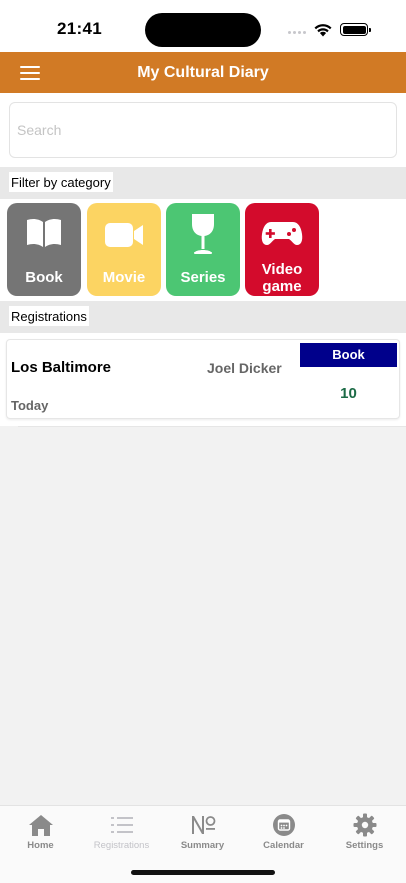 Image resolution: width=406 pixels, height=883 pixels. I want to click on gear-icon, so click(364, 825).